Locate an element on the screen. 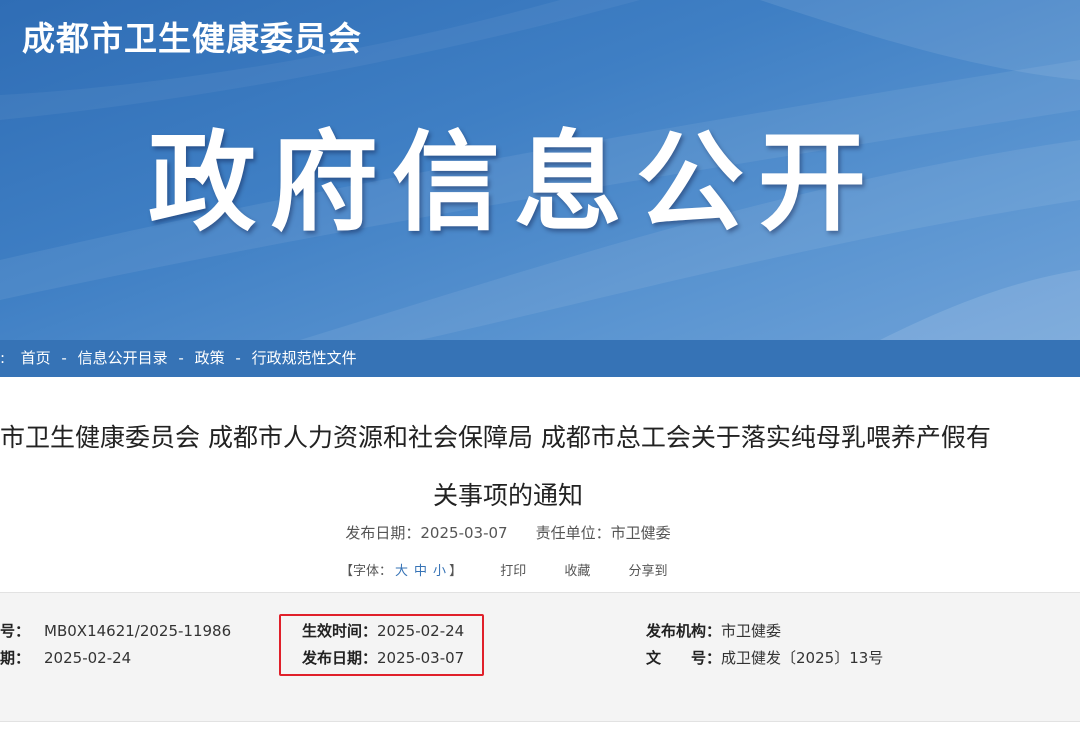  index-number-label: 号： is located at coordinates (15, 631).